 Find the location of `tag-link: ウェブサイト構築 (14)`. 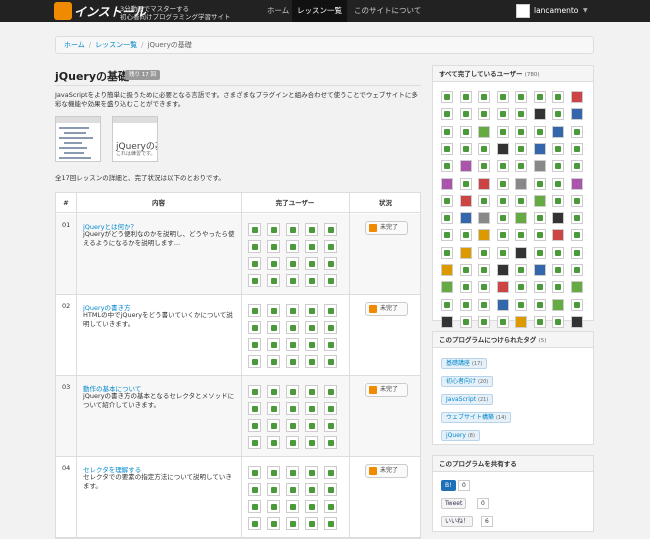

tag-link: ウェブサイト構築 (14) is located at coordinates (476, 417).